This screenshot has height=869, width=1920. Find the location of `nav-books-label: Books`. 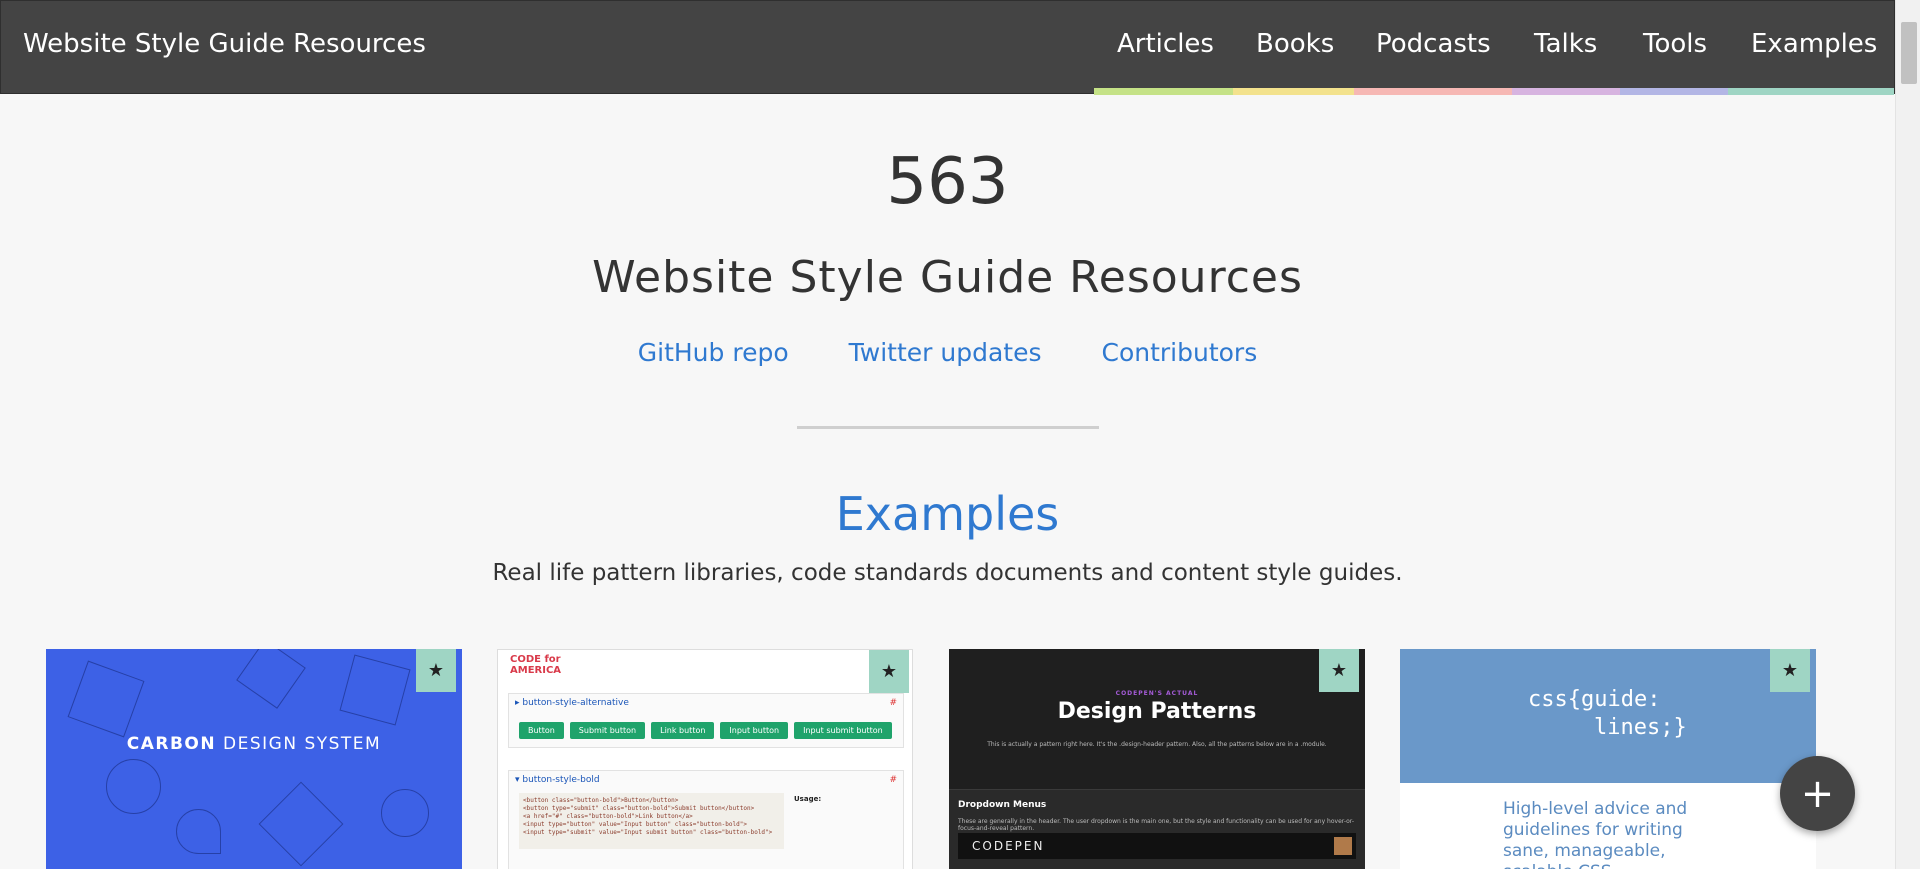

nav-books-label: Books is located at coordinates (1295, 44).